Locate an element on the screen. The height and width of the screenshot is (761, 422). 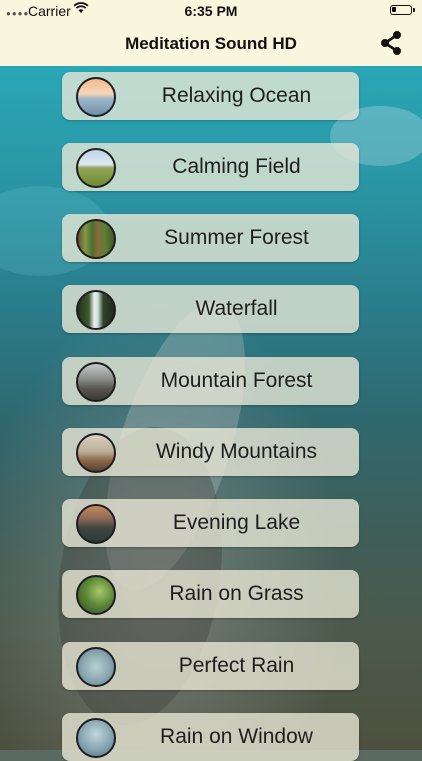
sound-item-label: Windy Mountains is located at coordinates (236, 451).